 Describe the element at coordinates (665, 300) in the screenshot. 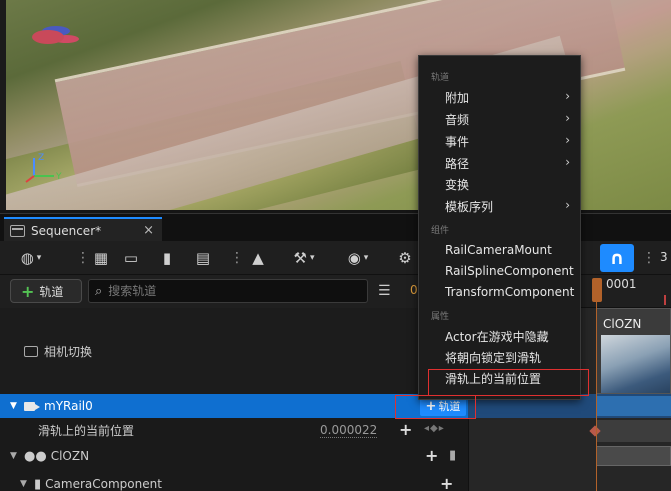

I see `end-marker` at that location.